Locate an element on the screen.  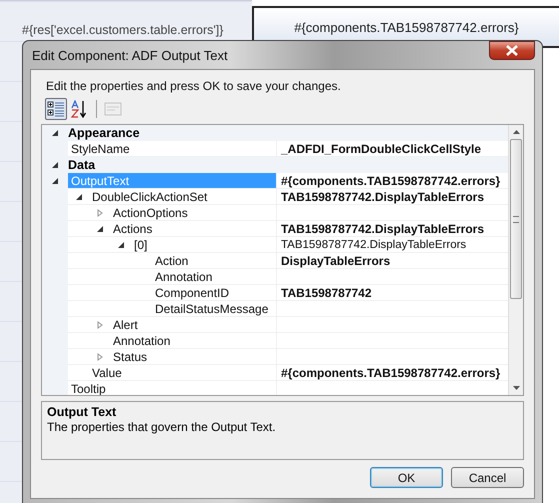
description-title: Output Text is located at coordinates (82, 412).